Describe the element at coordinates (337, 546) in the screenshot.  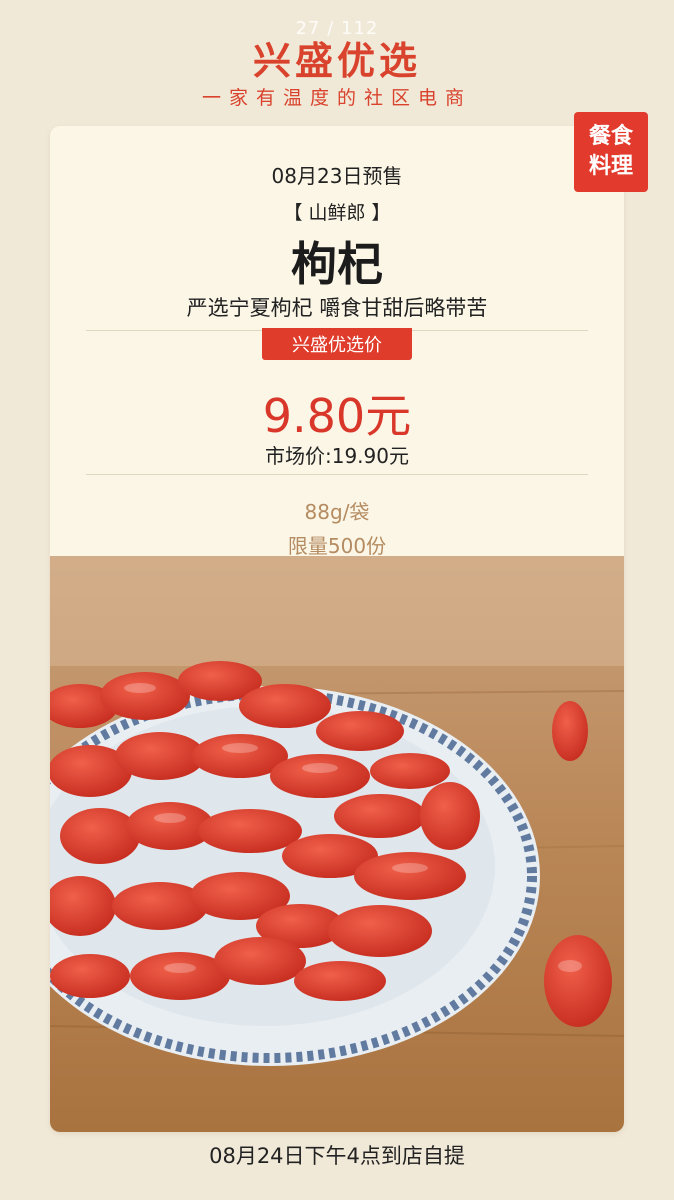
I see `stock-limit: 限量500份` at that location.